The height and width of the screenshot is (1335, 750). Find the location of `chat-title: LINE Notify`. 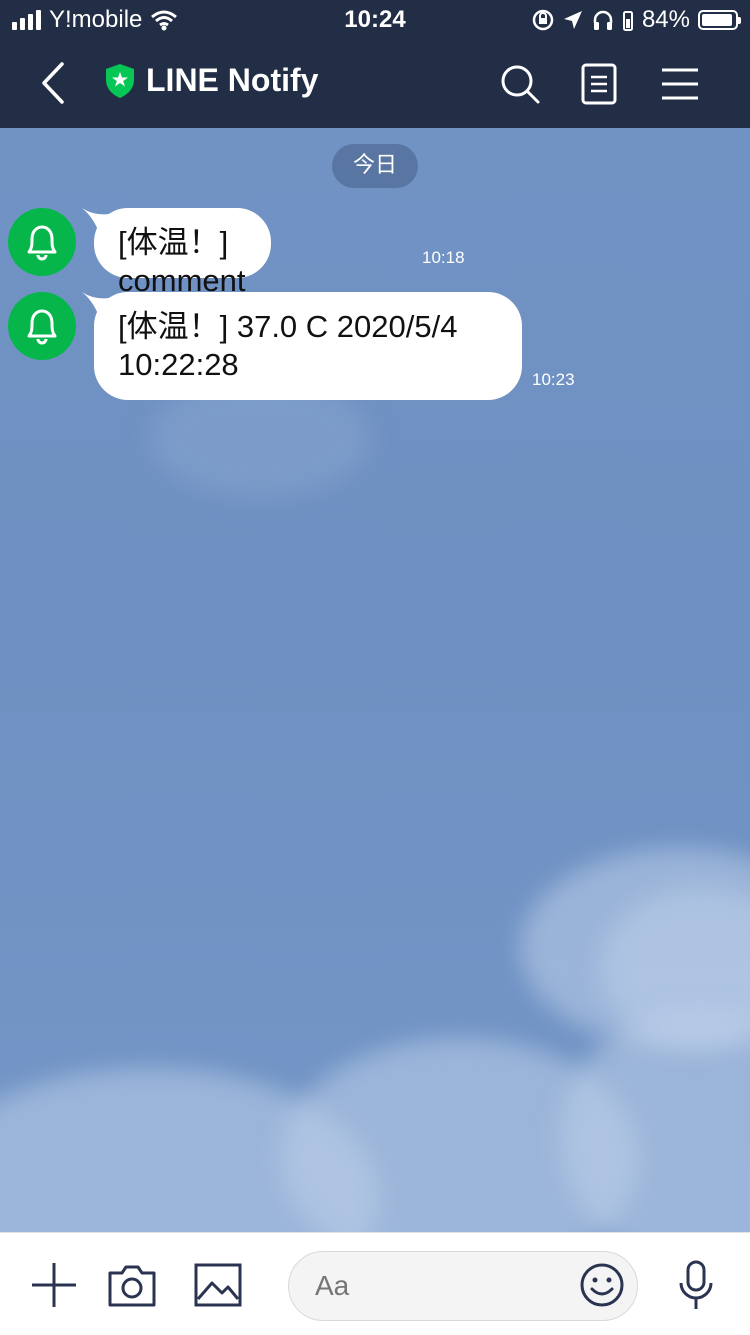

chat-title: LINE Notify is located at coordinates (211, 80).